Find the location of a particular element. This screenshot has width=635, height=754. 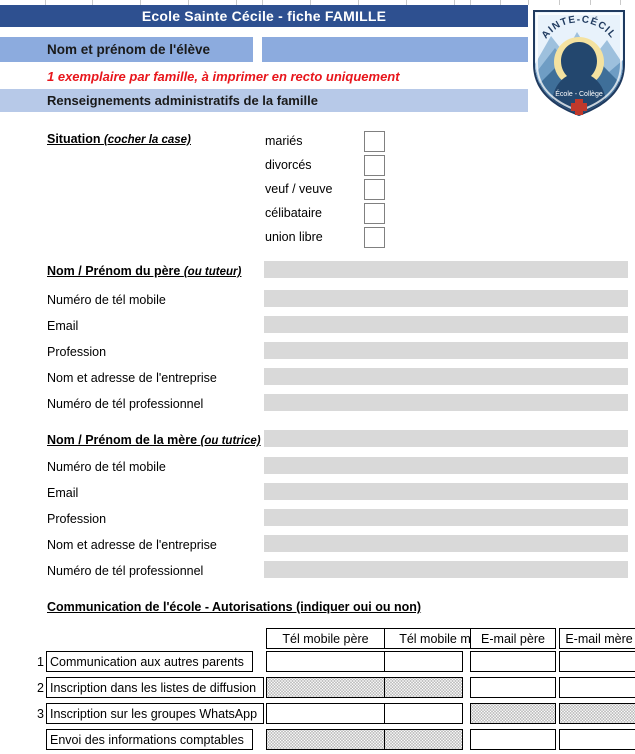

father-name-input is located at coordinates (446, 269).